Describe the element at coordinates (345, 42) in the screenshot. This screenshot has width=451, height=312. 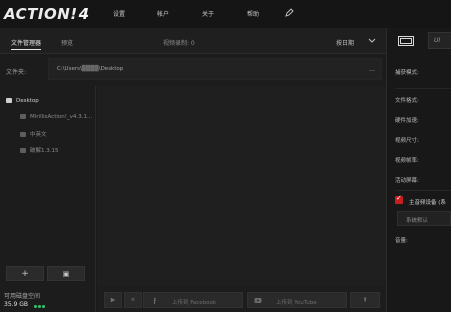
I see `sort-select: 按日期` at that location.